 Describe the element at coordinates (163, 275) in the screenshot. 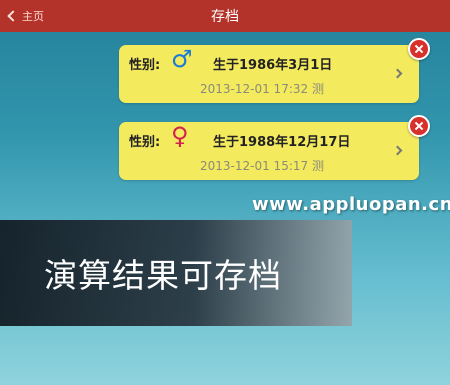

I see `banner-text: 演算结果可存档` at that location.